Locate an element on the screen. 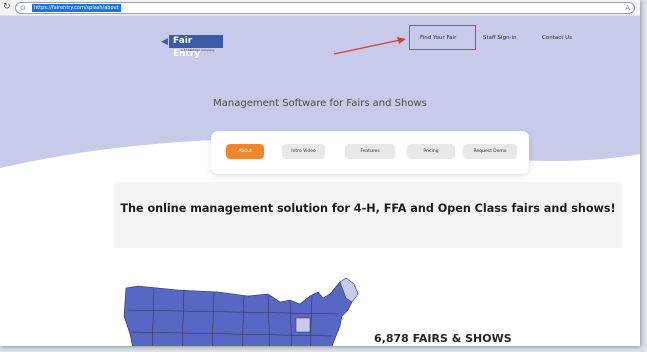  tab-intro-video: Intro Video is located at coordinates (303, 151).